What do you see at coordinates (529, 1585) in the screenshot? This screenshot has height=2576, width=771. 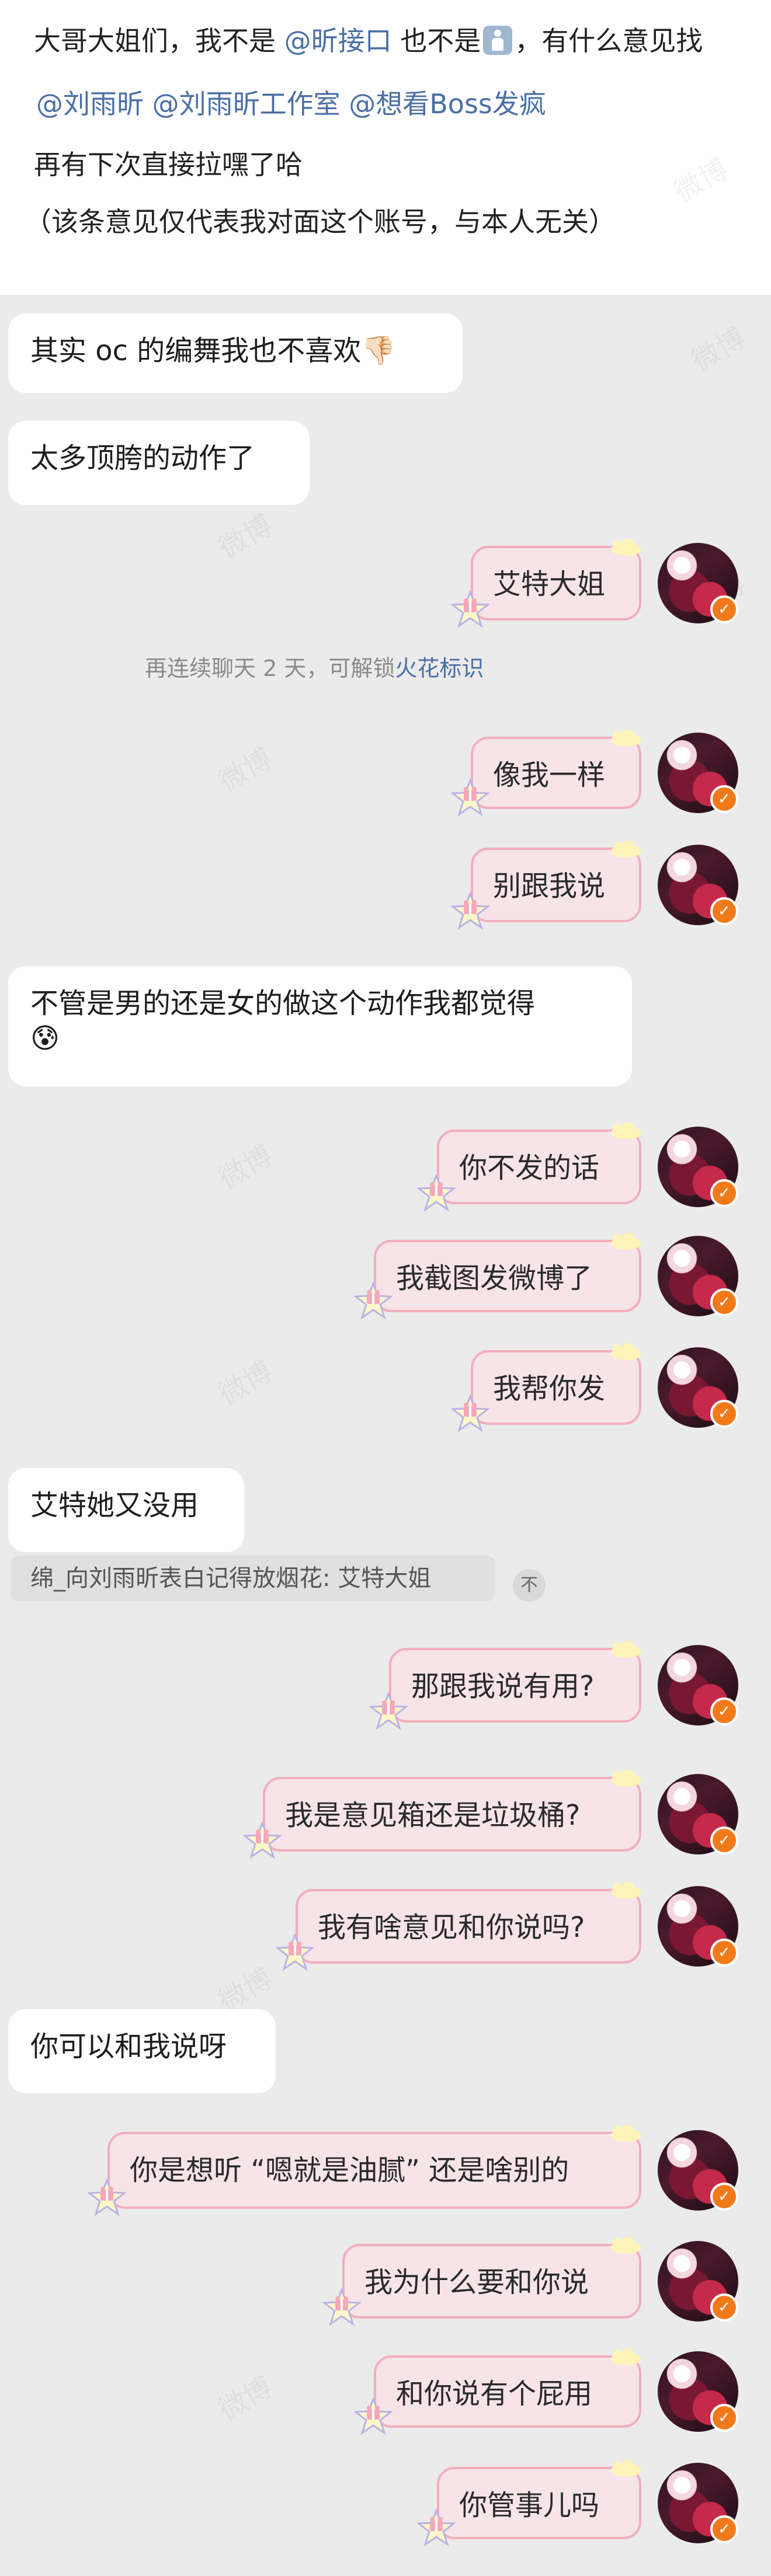 I see `quote-dismiss-button: 不` at bounding box center [529, 1585].